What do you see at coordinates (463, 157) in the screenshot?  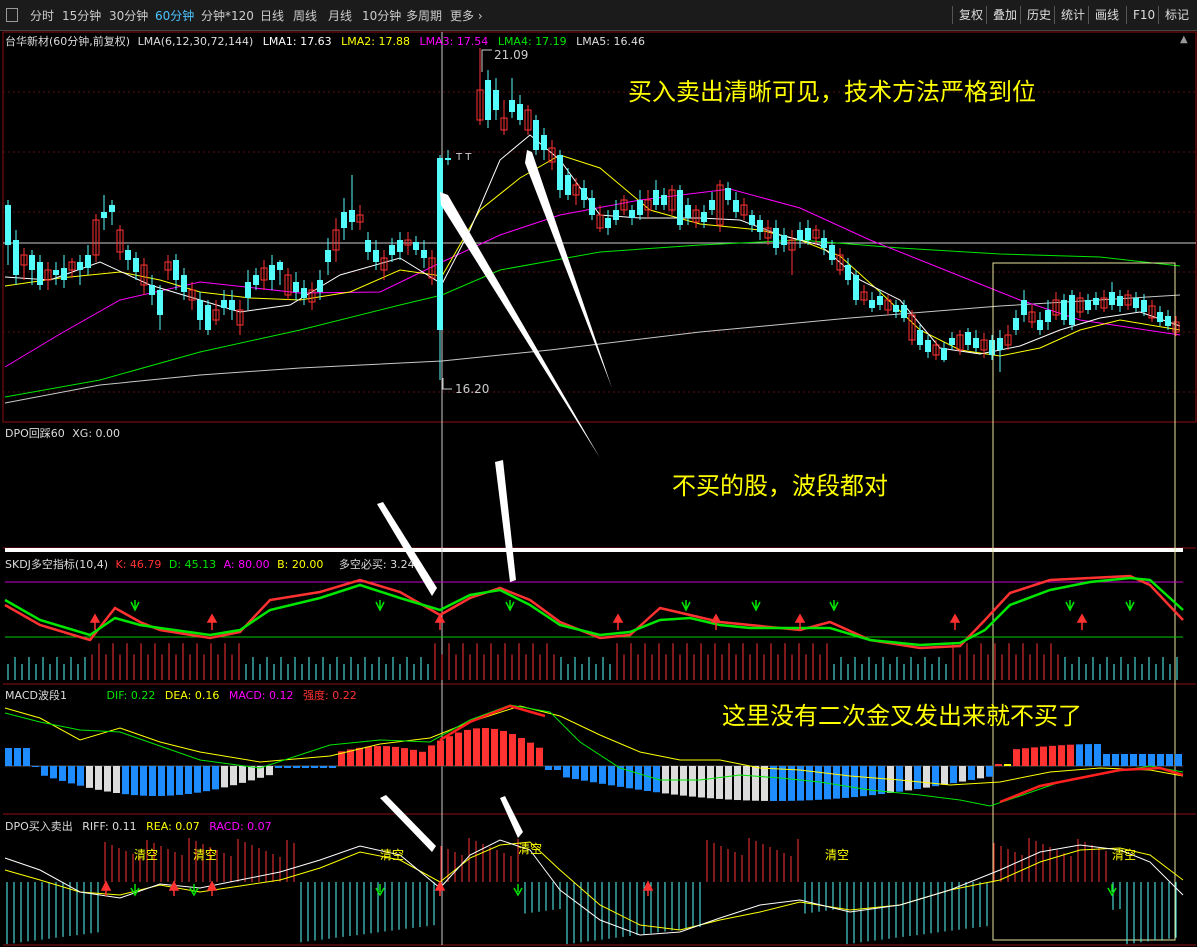 I see `tt-marker: T T` at bounding box center [463, 157].